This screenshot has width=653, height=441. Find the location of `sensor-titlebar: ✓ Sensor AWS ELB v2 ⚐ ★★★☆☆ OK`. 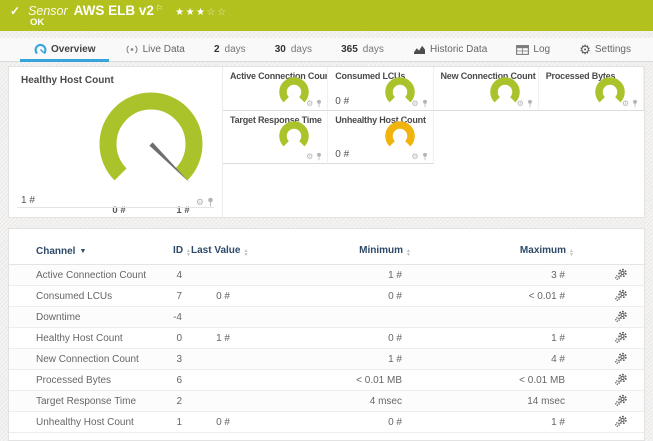

sensor-titlebar: ✓ Sensor AWS ELB v2 ⚐ ★★★☆☆ OK is located at coordinates (326, 15).